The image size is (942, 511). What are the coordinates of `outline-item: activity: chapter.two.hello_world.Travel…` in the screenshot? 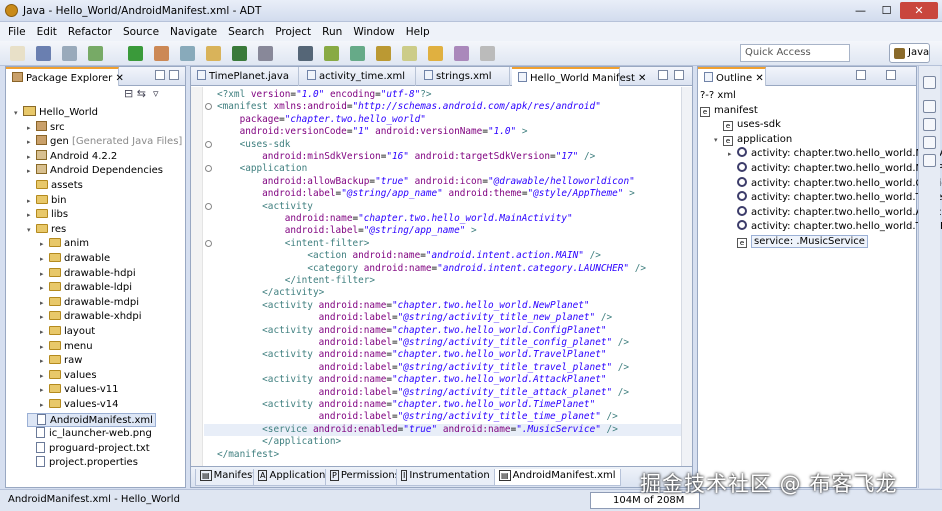 It's located at (835, 198).